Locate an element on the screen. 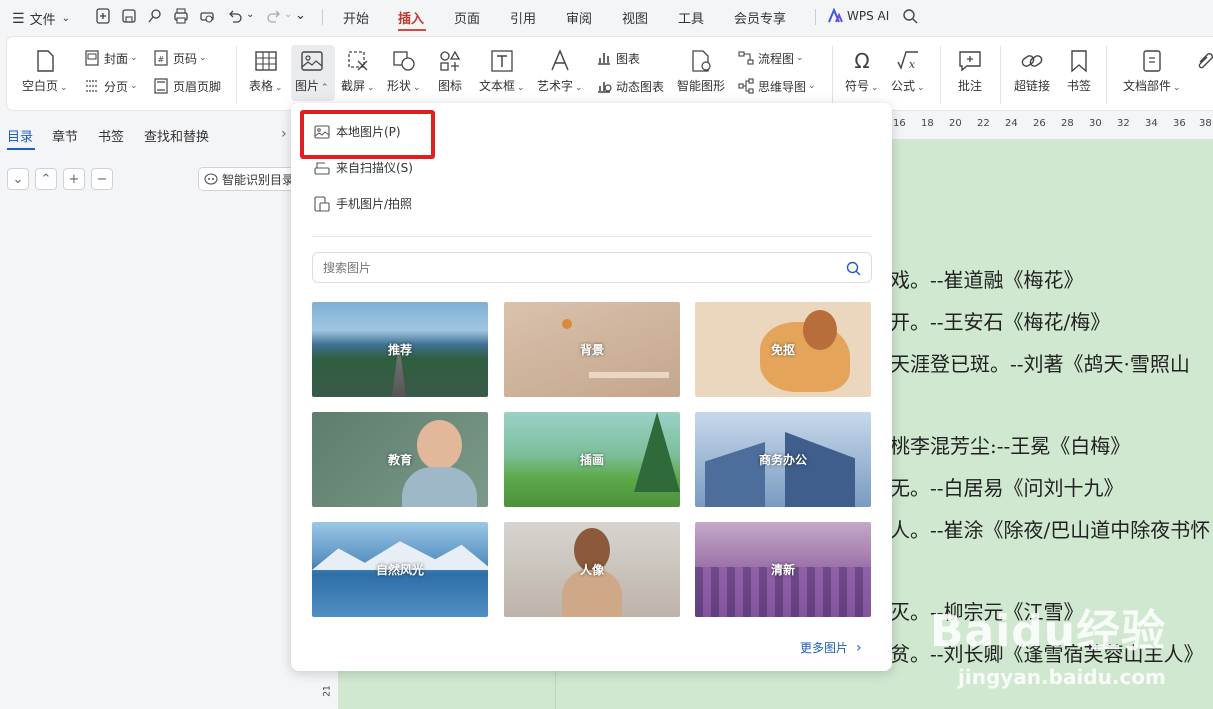  smart-shape-icon is located at coordinates (701, 61).